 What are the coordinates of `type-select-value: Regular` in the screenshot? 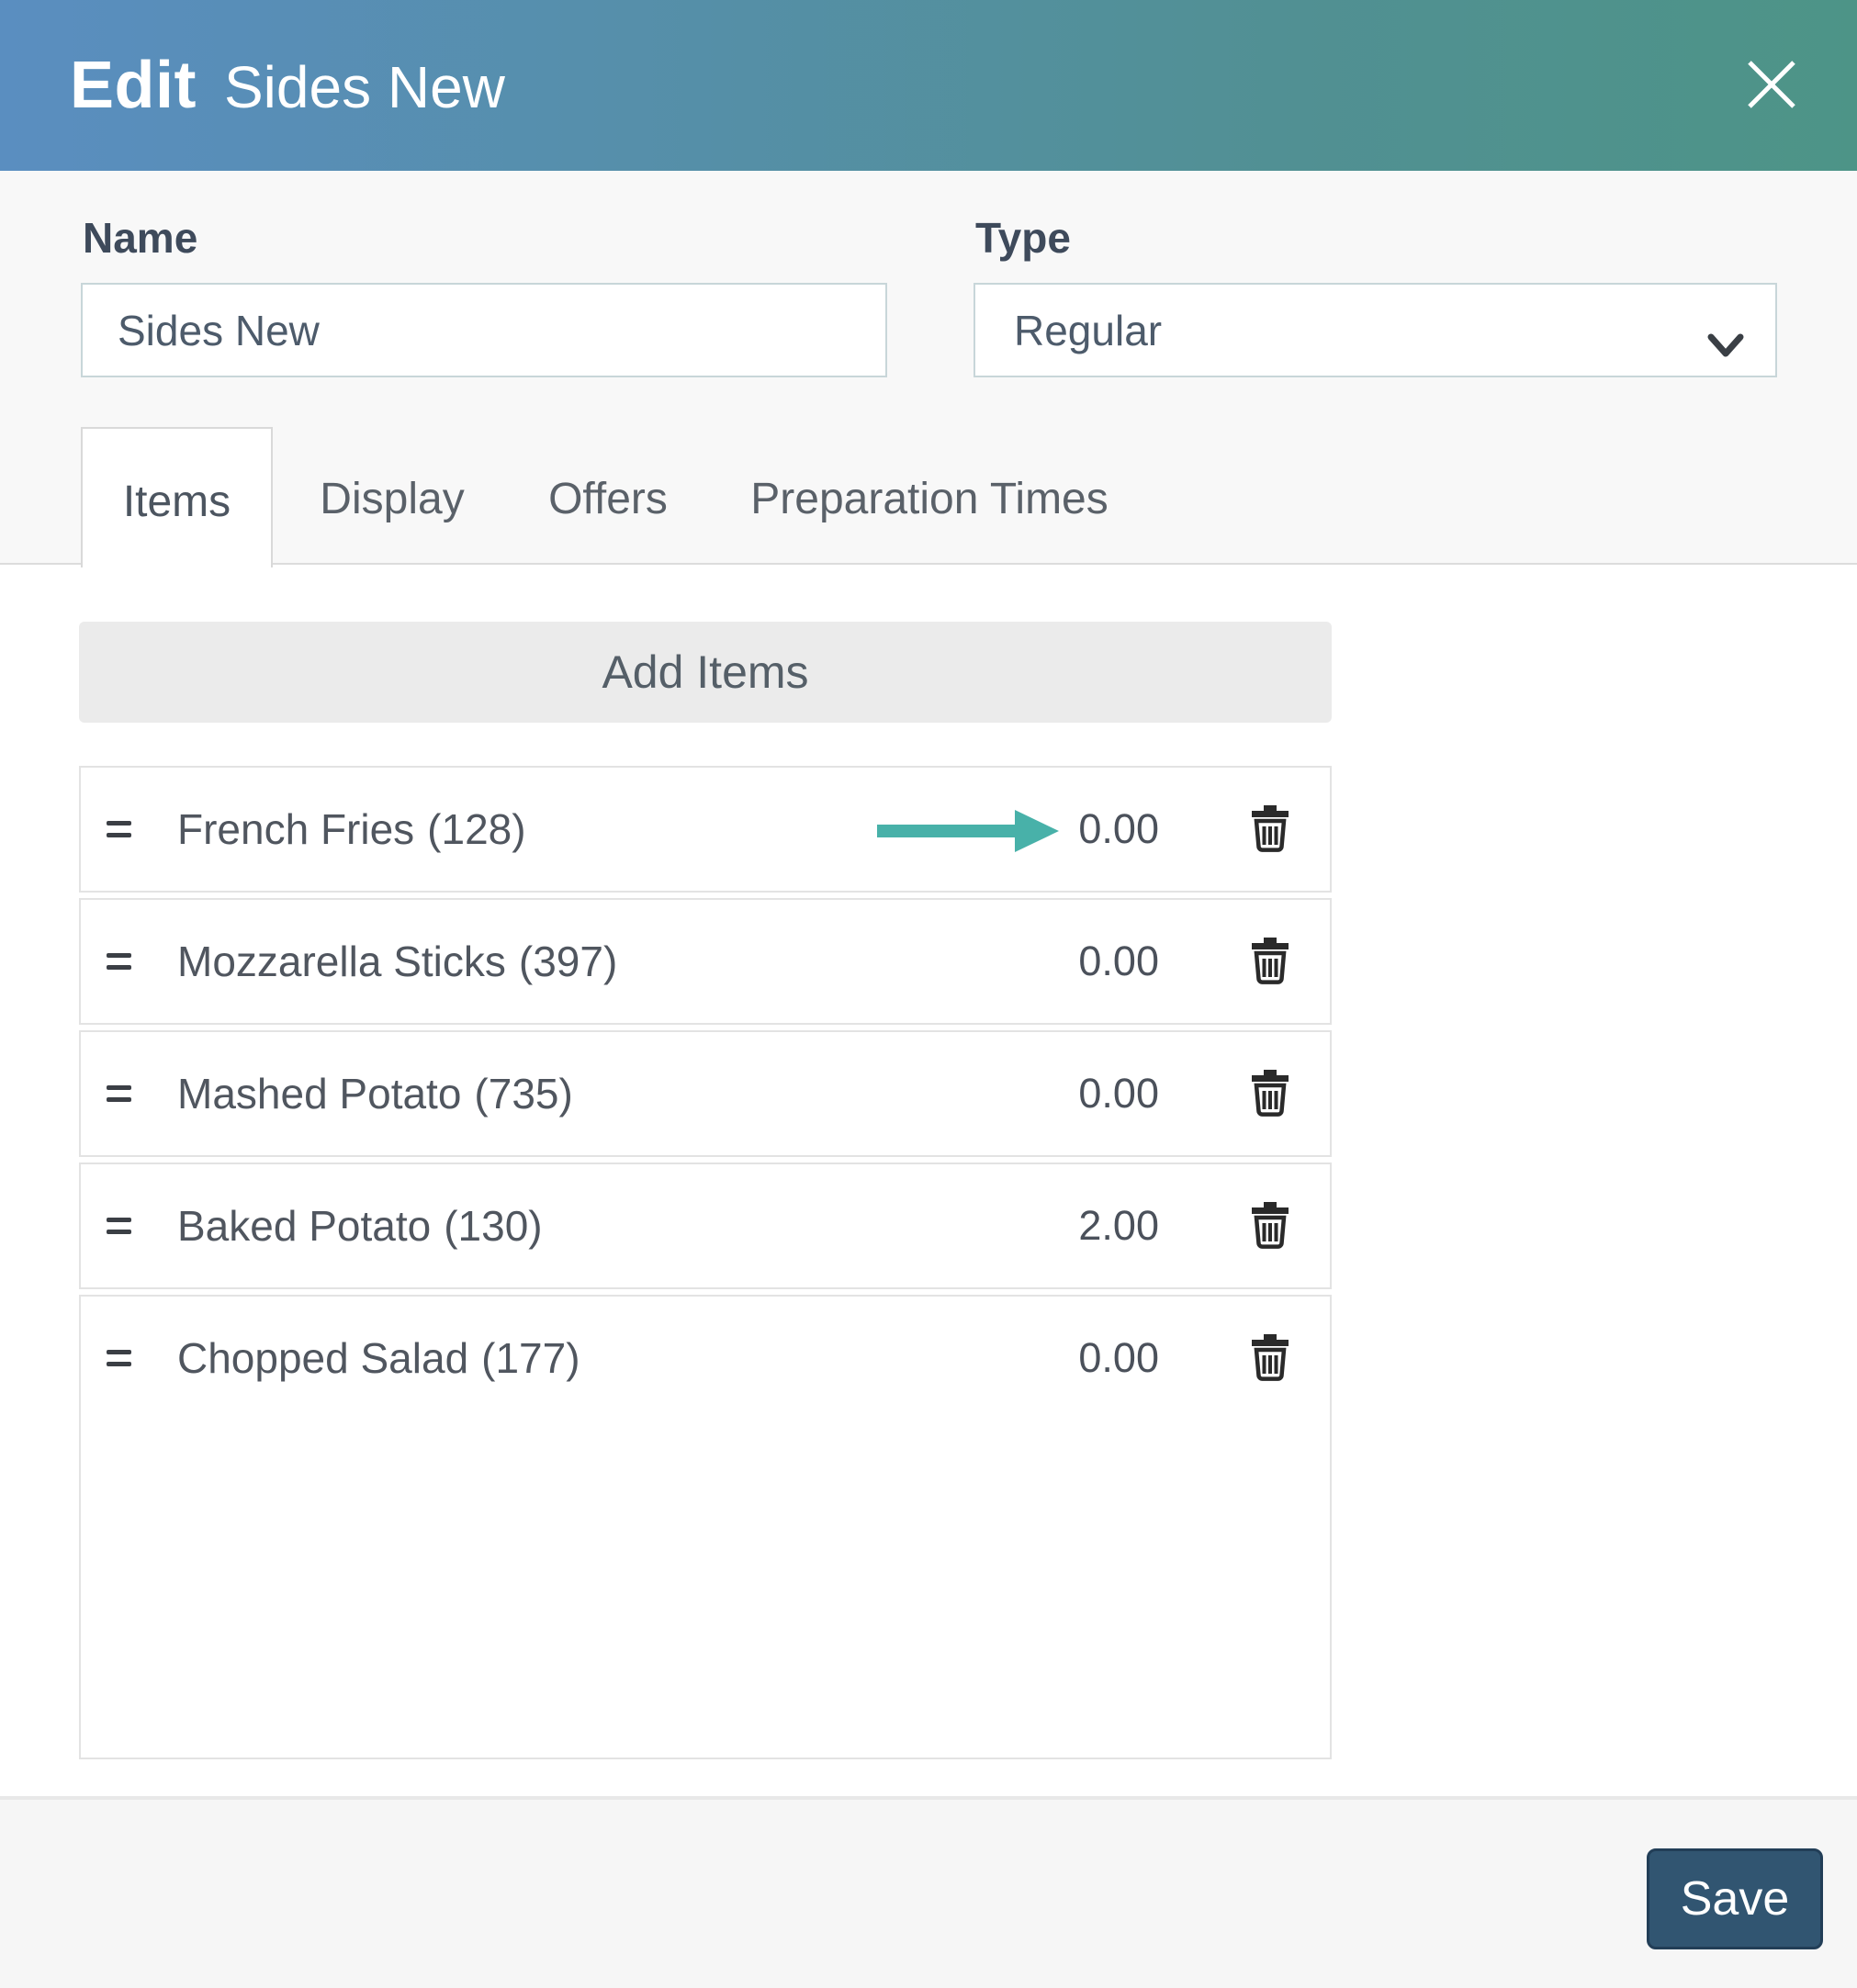 It's located at (1088, 330).